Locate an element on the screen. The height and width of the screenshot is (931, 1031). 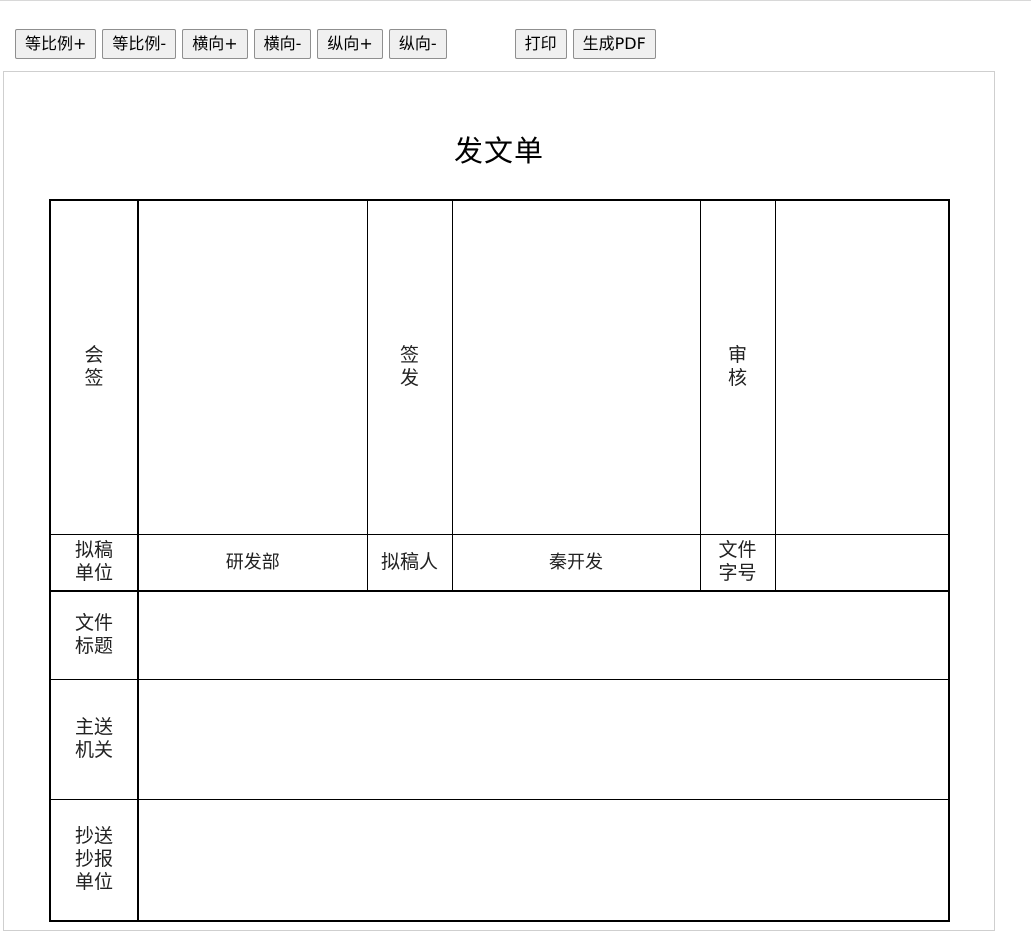
issue-label: 签 发 is located at coordinates (409, 367).